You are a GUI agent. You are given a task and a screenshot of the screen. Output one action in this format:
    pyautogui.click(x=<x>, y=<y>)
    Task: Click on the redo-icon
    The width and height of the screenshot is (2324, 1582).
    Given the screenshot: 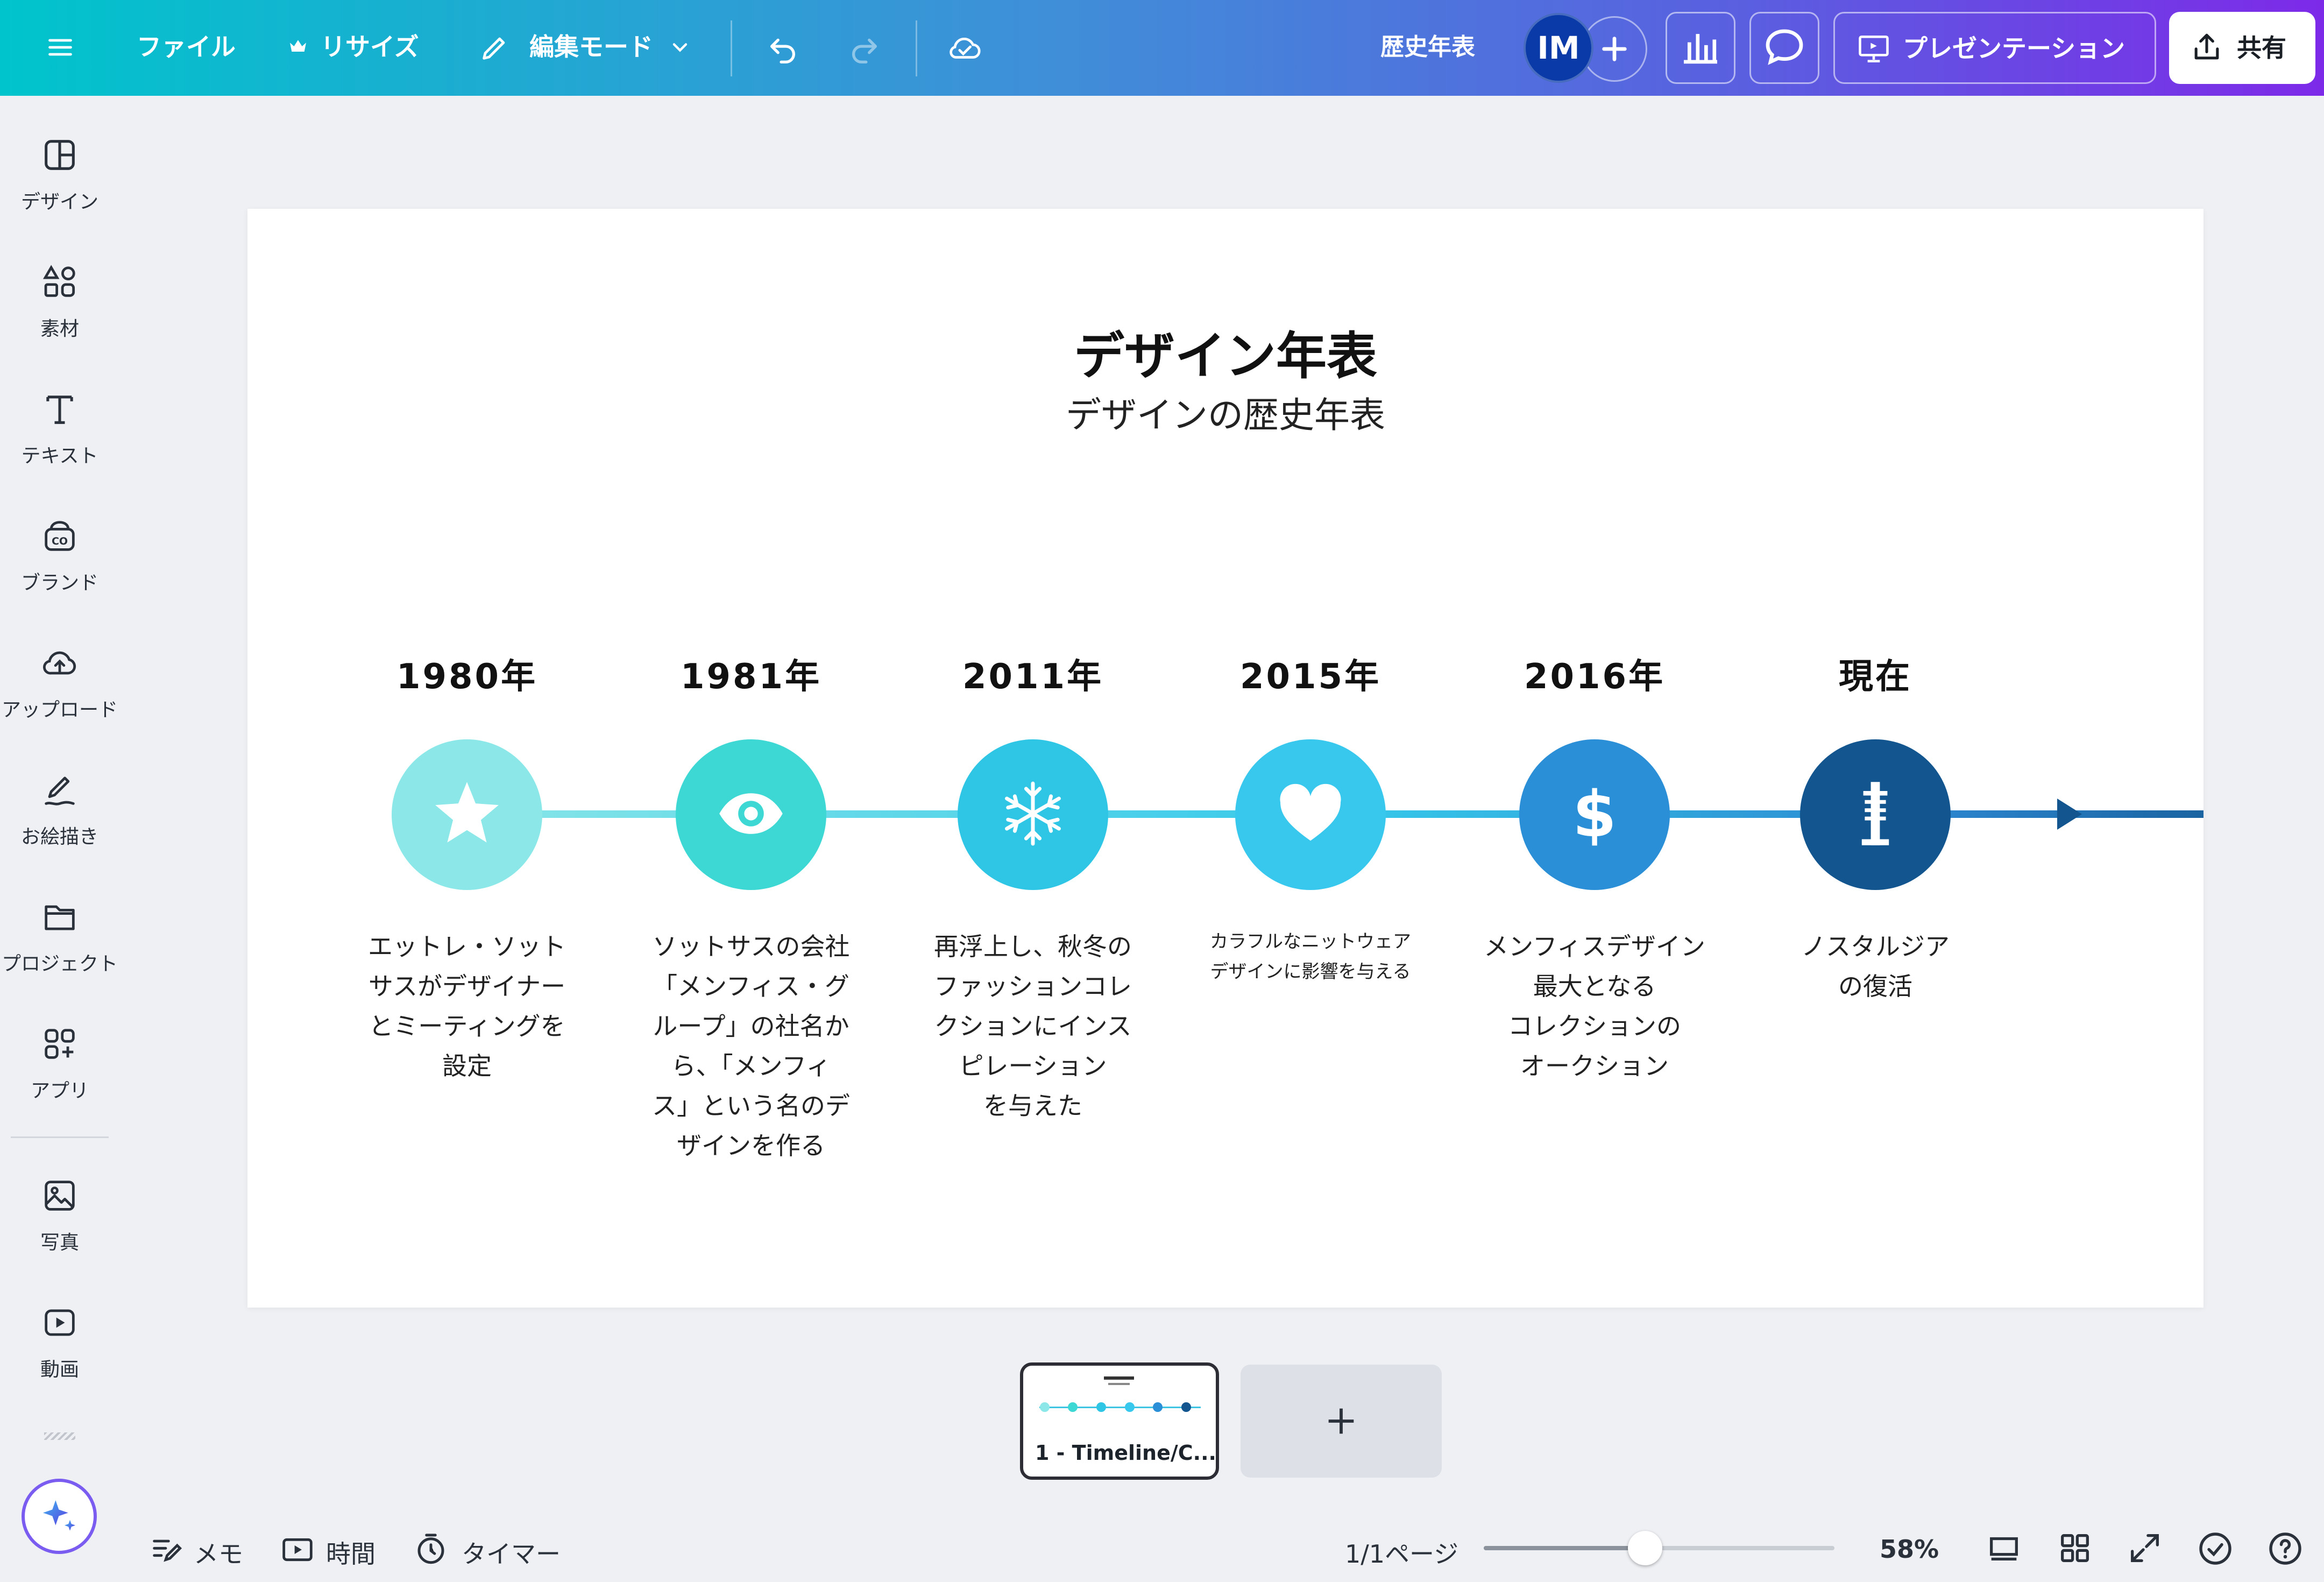 What is the action you would take?
    pyautogui.click(x=864, y=49)
    